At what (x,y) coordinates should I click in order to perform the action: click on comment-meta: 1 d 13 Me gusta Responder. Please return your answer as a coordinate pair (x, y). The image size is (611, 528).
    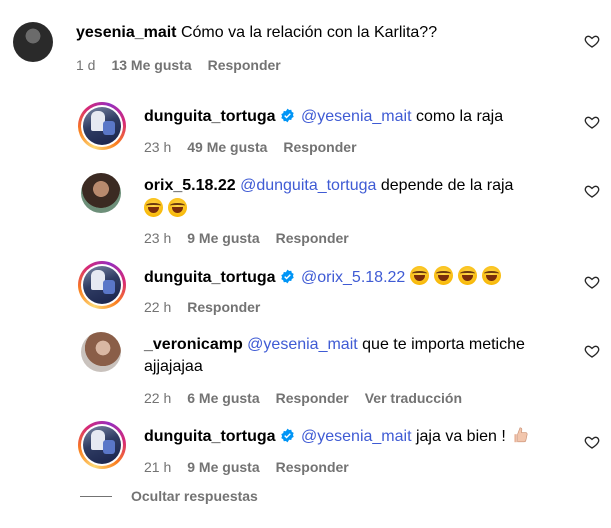
    Looking at the image, I should click on (186, 65).